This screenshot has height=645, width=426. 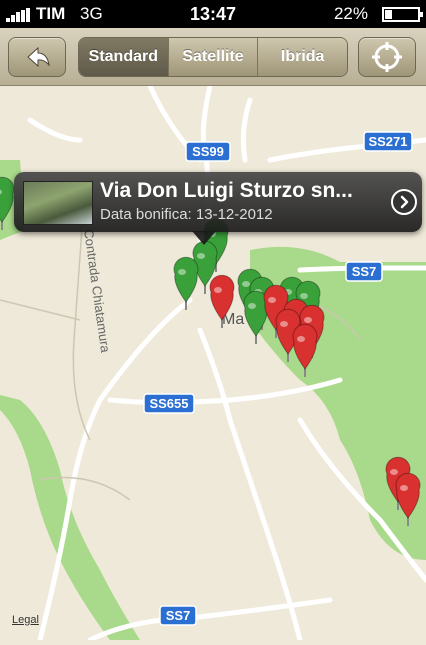 What do you see at coordinates (350, 13) in the screenshot?
I see `battery-percent: 22%` at bounding box center [350, 13].